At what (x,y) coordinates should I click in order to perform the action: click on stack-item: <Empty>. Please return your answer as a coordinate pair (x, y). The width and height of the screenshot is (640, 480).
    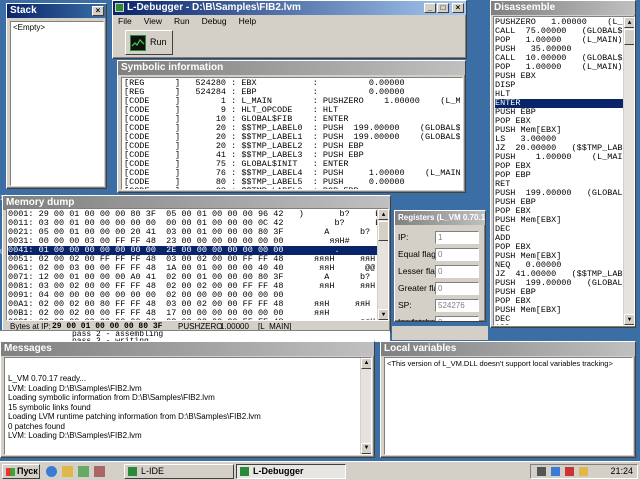
    Looking at the image, I should click on (57, 27).